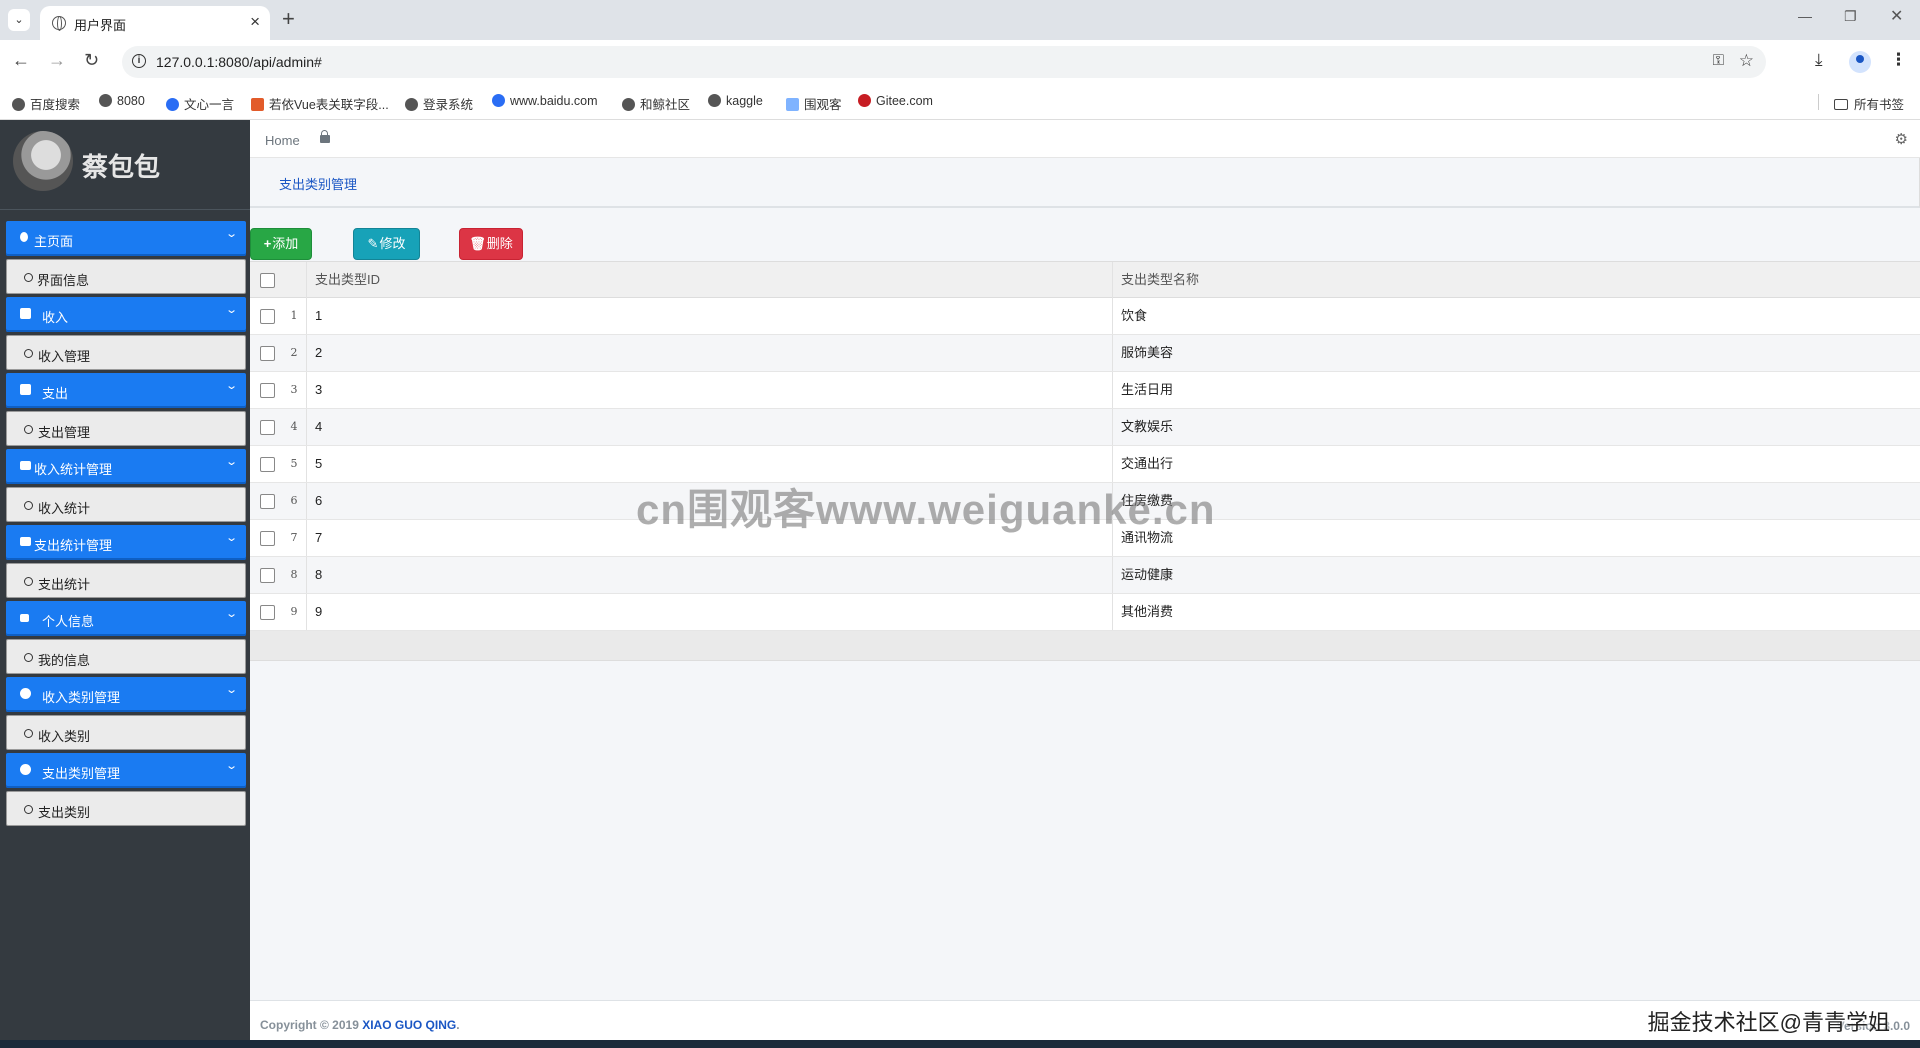  What do you see at coordinates (139, 61) in the screenshot?
I see `site-info-icon: i` at bounding box center [139, 61].